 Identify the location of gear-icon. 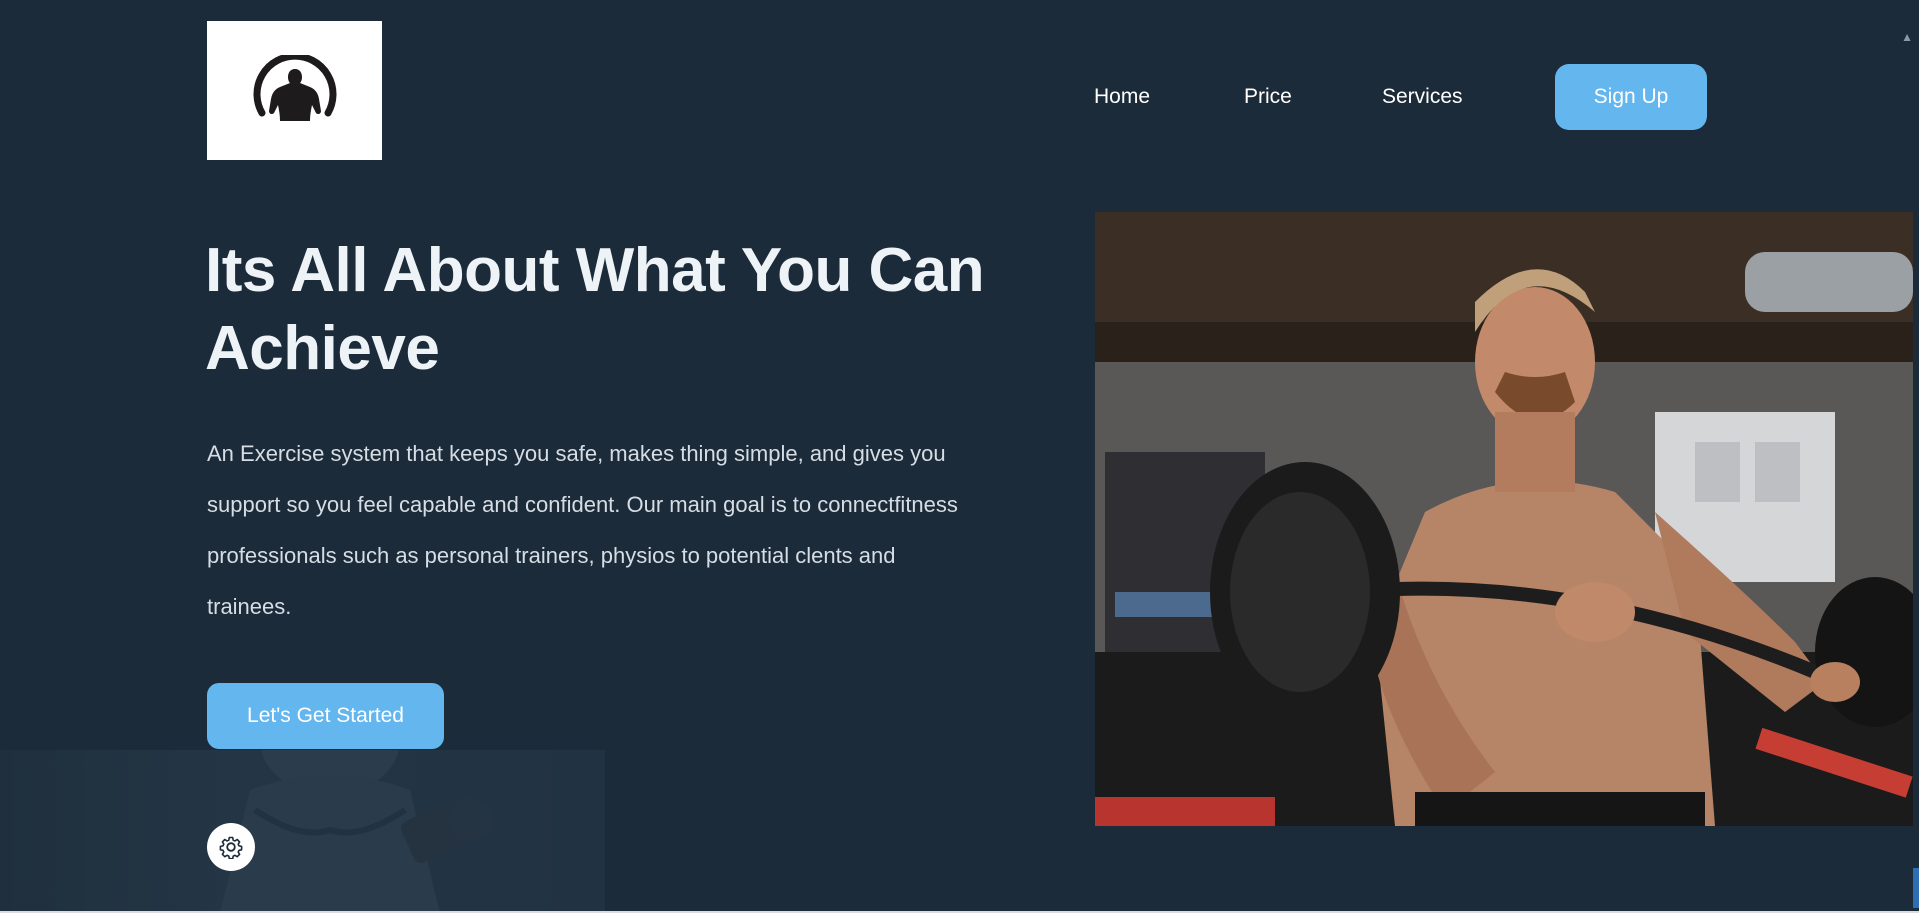
(231, 847).